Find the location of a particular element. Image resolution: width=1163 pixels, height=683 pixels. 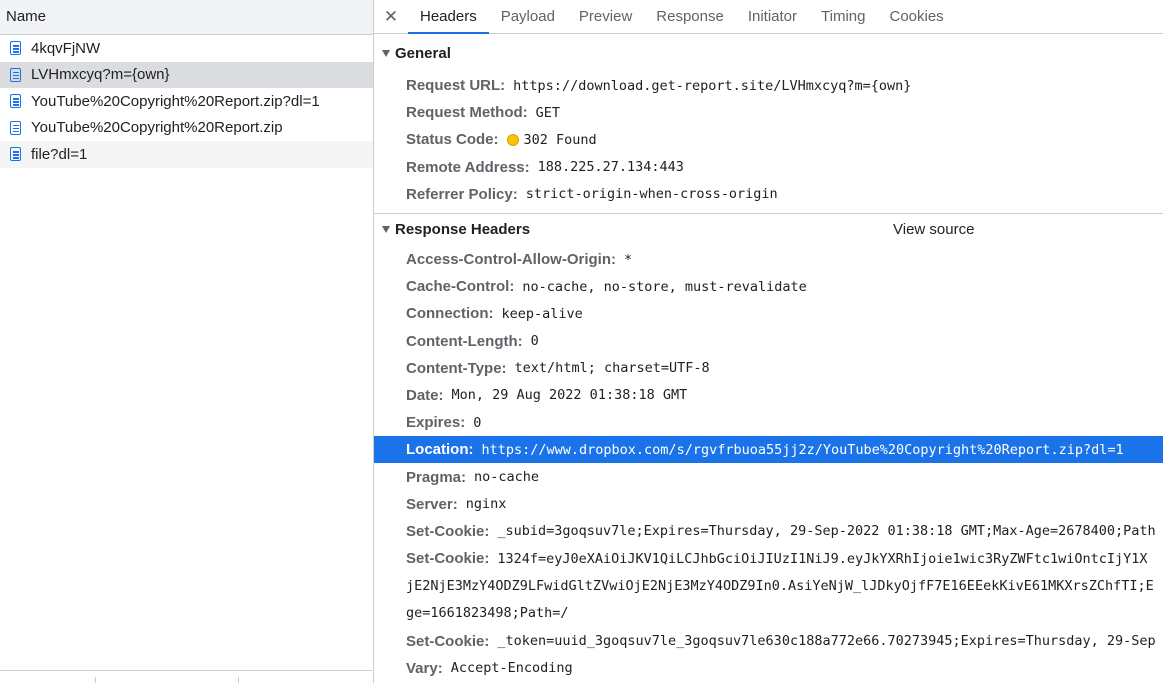

header-key: Date: is located at coordinates (425, 395).